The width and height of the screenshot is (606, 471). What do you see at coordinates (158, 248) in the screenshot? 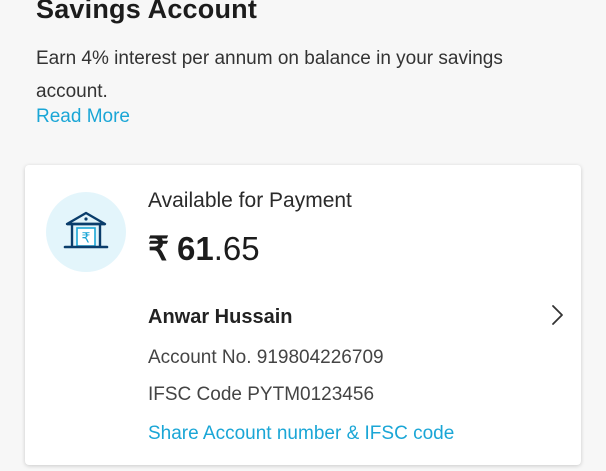
I see `rupee-symbol: ₹` at bounding box center [158, 248].